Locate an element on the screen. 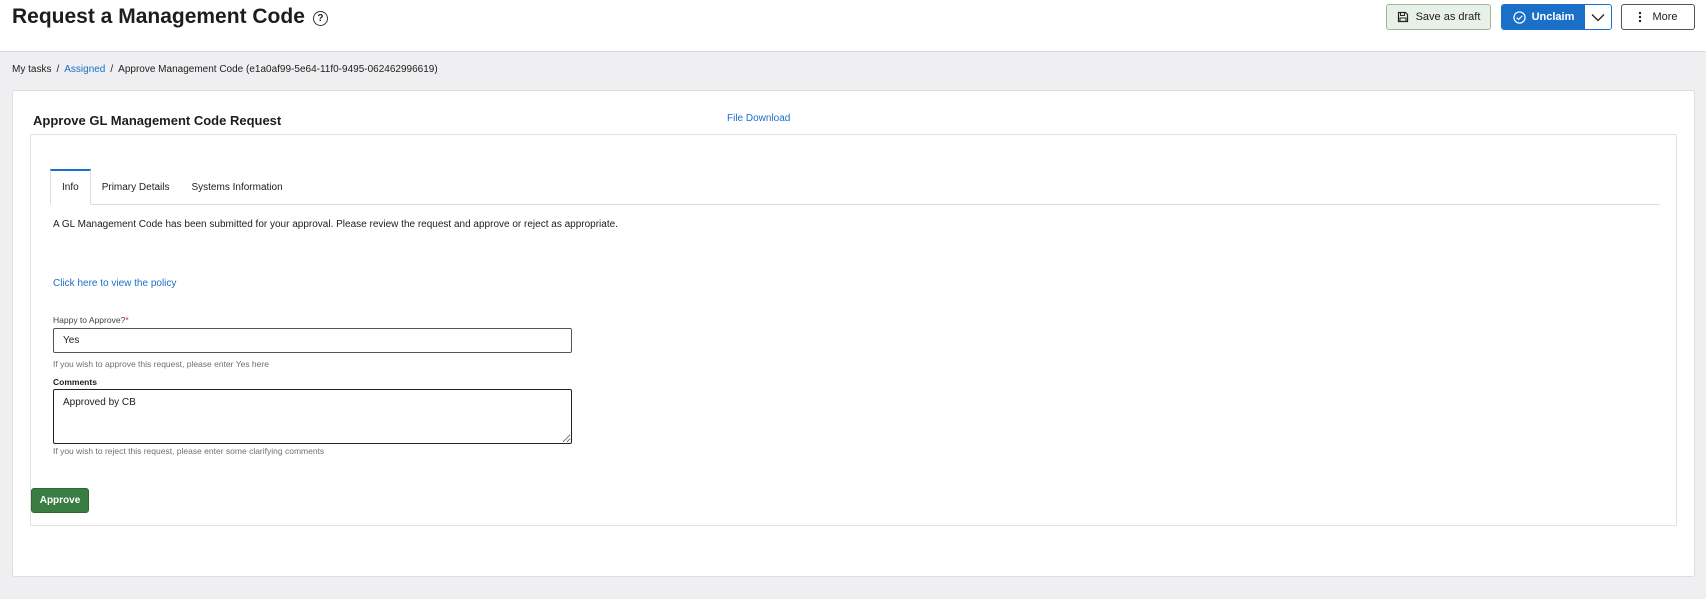 This screenshot has height=599, width=1706. required-marker: * is located at coordinates (127, 320).